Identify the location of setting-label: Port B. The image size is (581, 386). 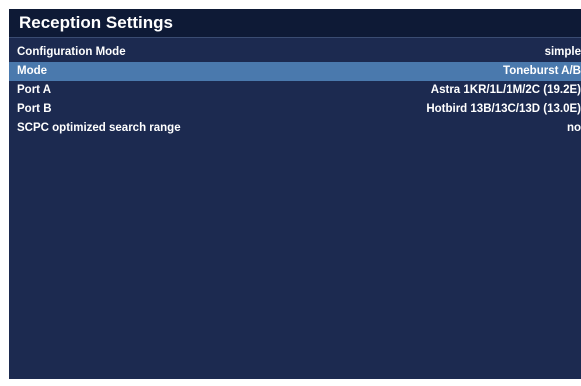
(34, 109).